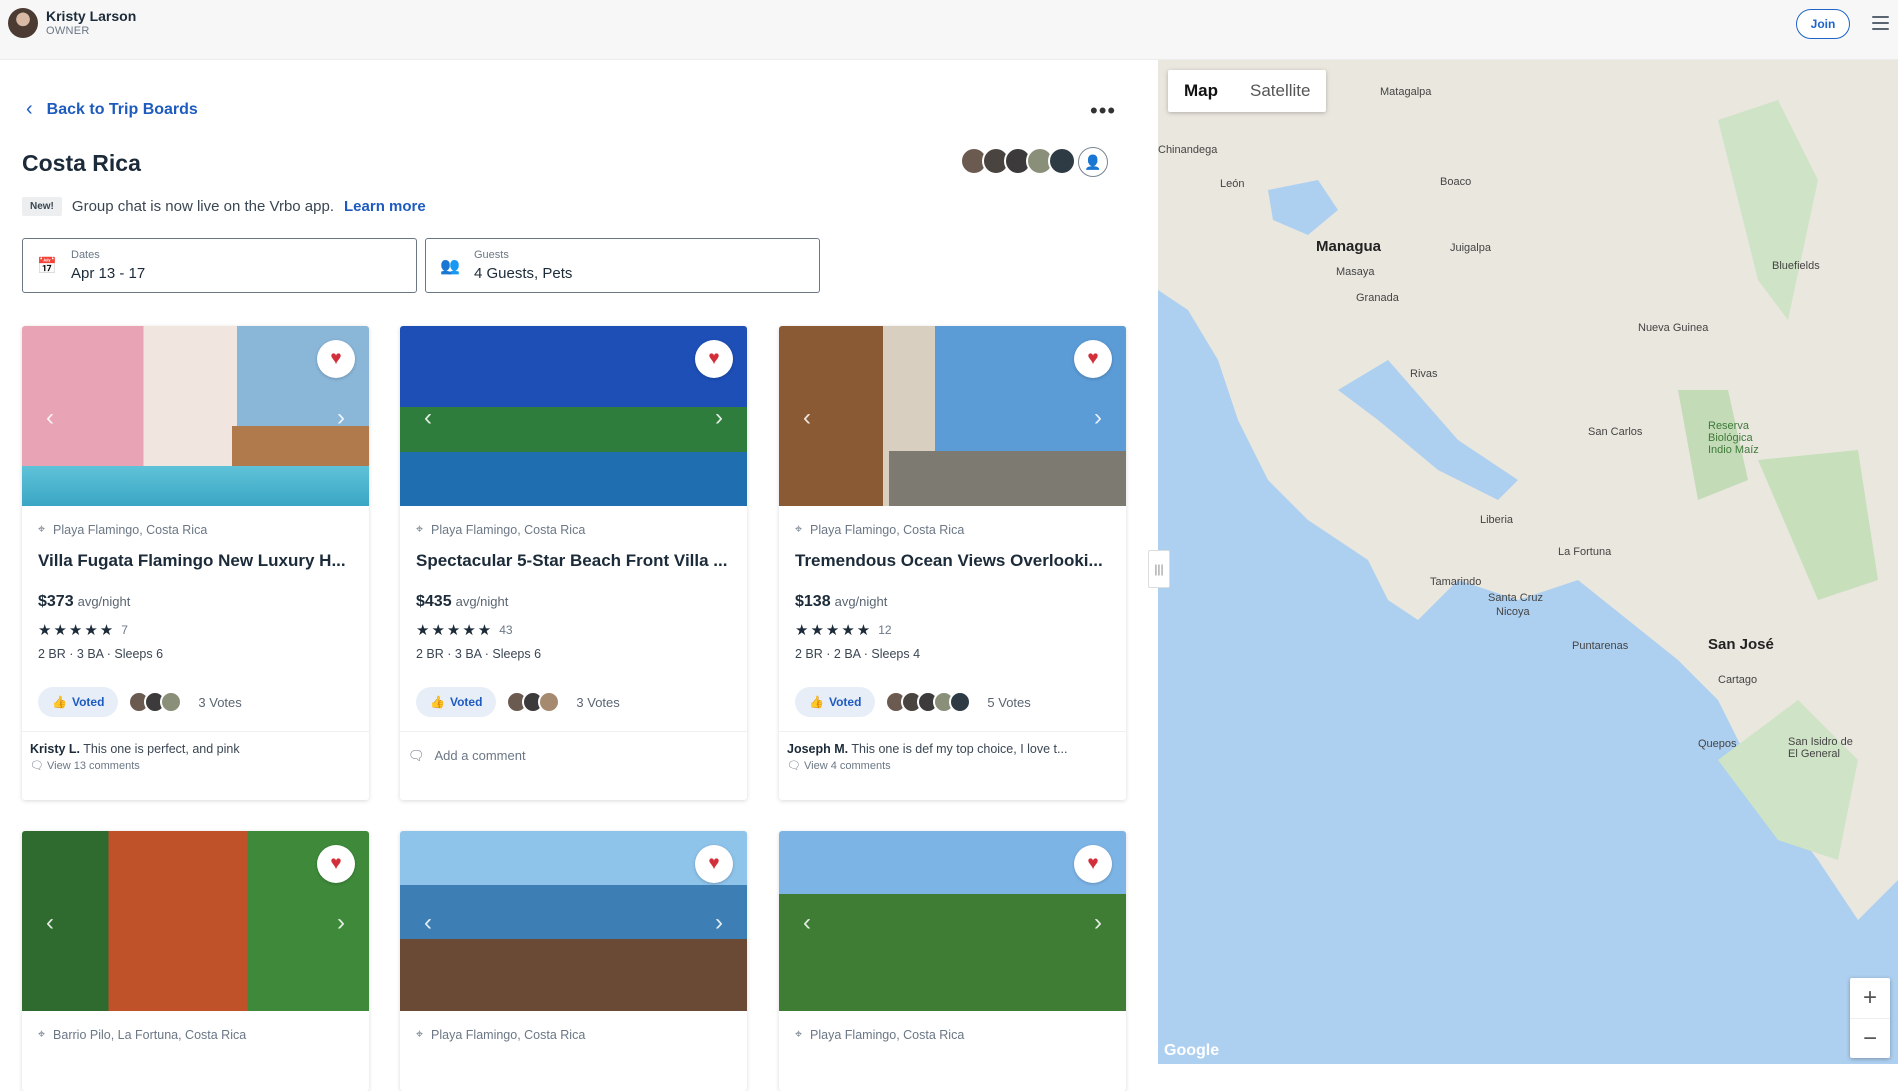  Describe the element at coordinates (1516, 598) in the screenshot. I see `map-city-label: Santa Cruz` at that location.